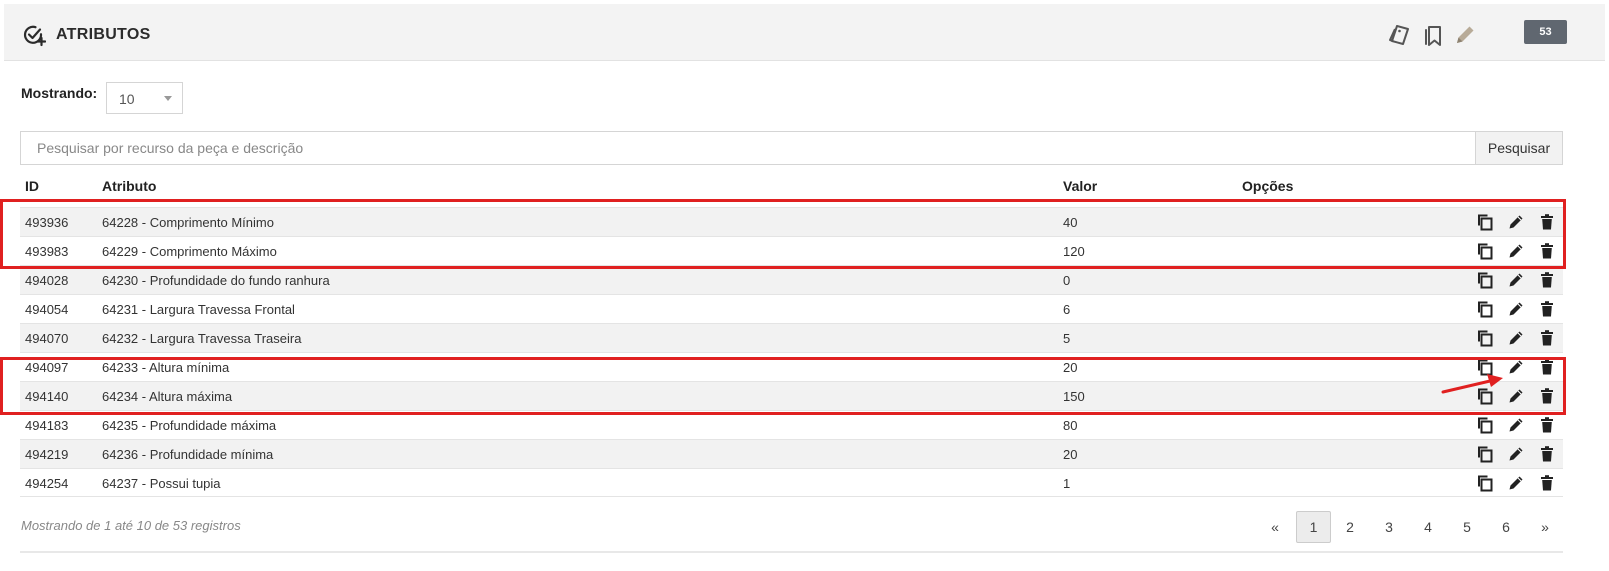 The width and height of the screenshot is (1609, 571). I want to click on pagination-page-6: 6, so click(1506, 527).